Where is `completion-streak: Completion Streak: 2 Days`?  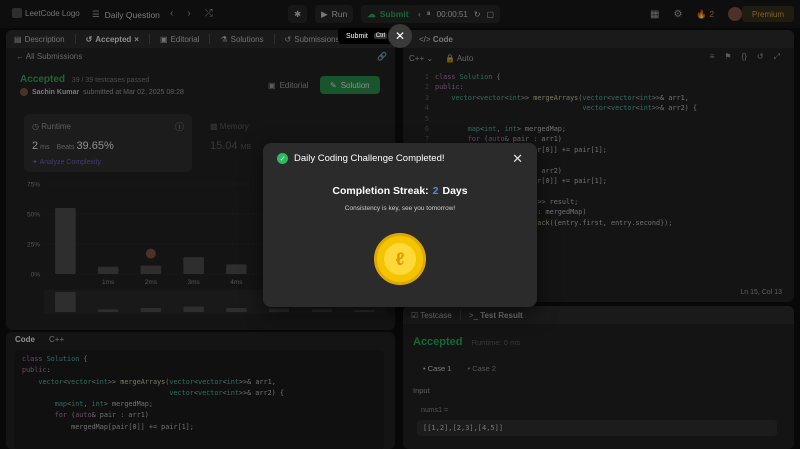 completion-streak: Completion Streak: 2 Days is located at coordinates (400, 191).